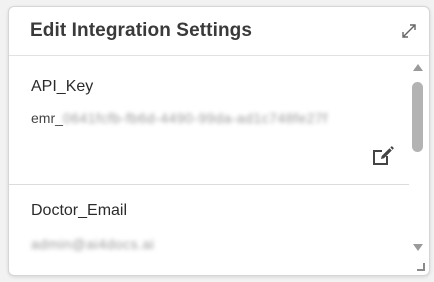 This screenshot has width=434, height=282. What do you see at coordinates (418, 165) in the screenshot?
I see `vertical-scrollbar` at bounding box center [418, 165].